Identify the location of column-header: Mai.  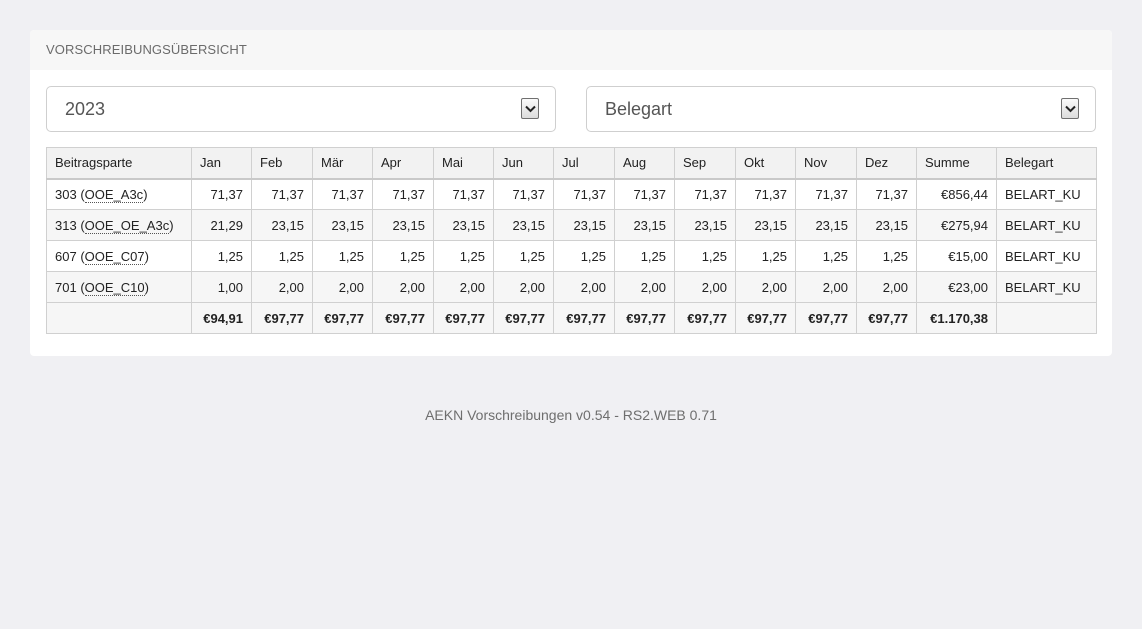
(463, 163).